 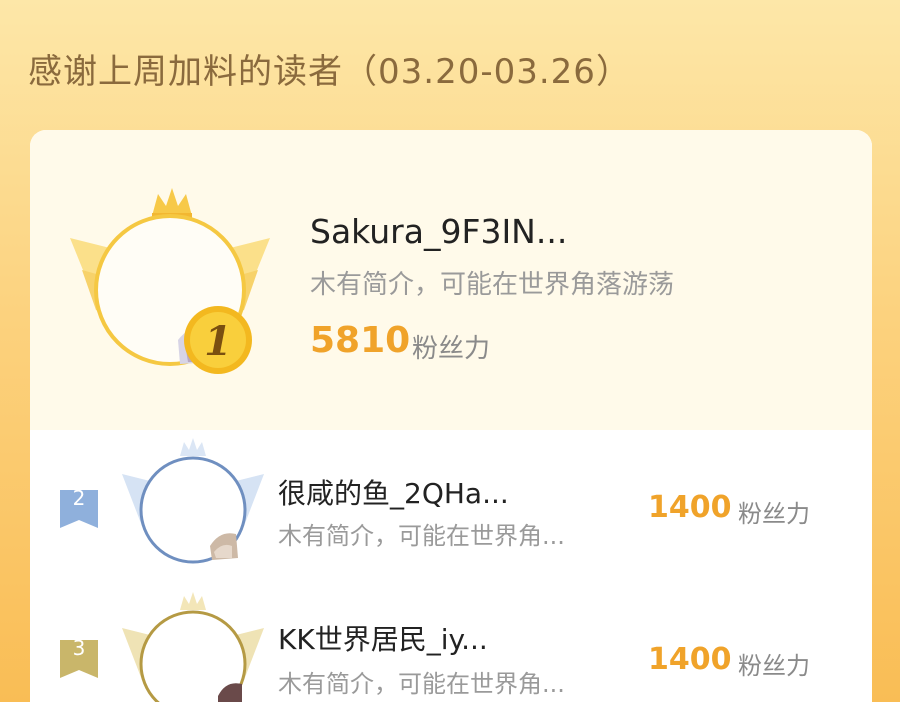 What do you see at coordinates (329, 72) in the screenshot?
I see `page-title: 感谢上周加料的读者（03.20-03.26）` at bounding box center [329, 72].